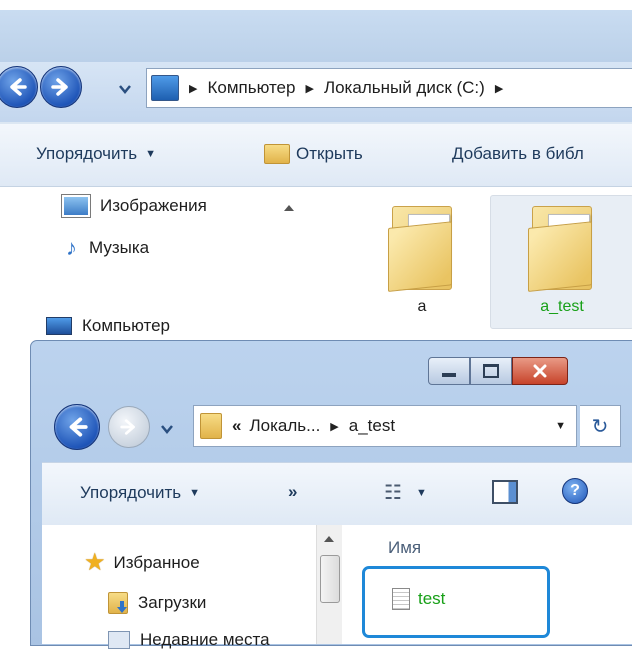 Image resolution: width=632 pixels, height=650 pixels. I want to click on folder-location-icon, so click(211, 426).